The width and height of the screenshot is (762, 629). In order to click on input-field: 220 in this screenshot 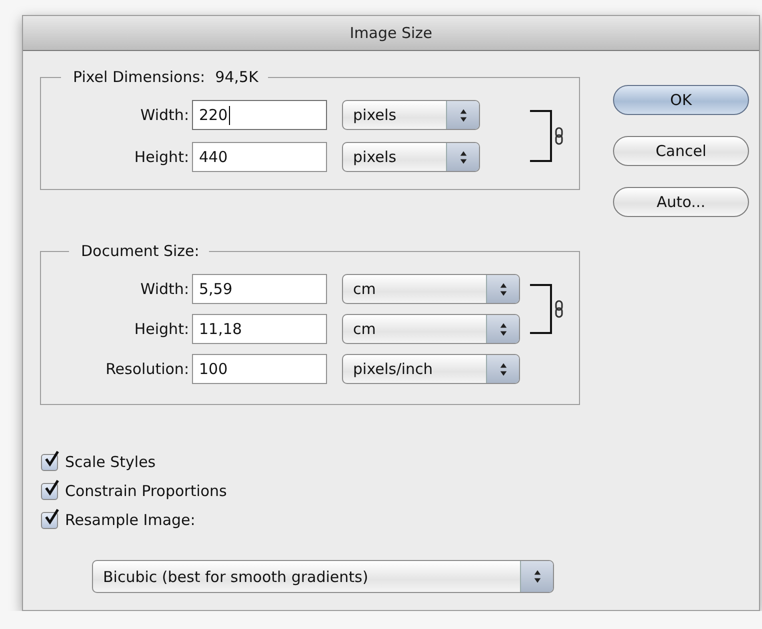, I will do `click(259, 115)`.